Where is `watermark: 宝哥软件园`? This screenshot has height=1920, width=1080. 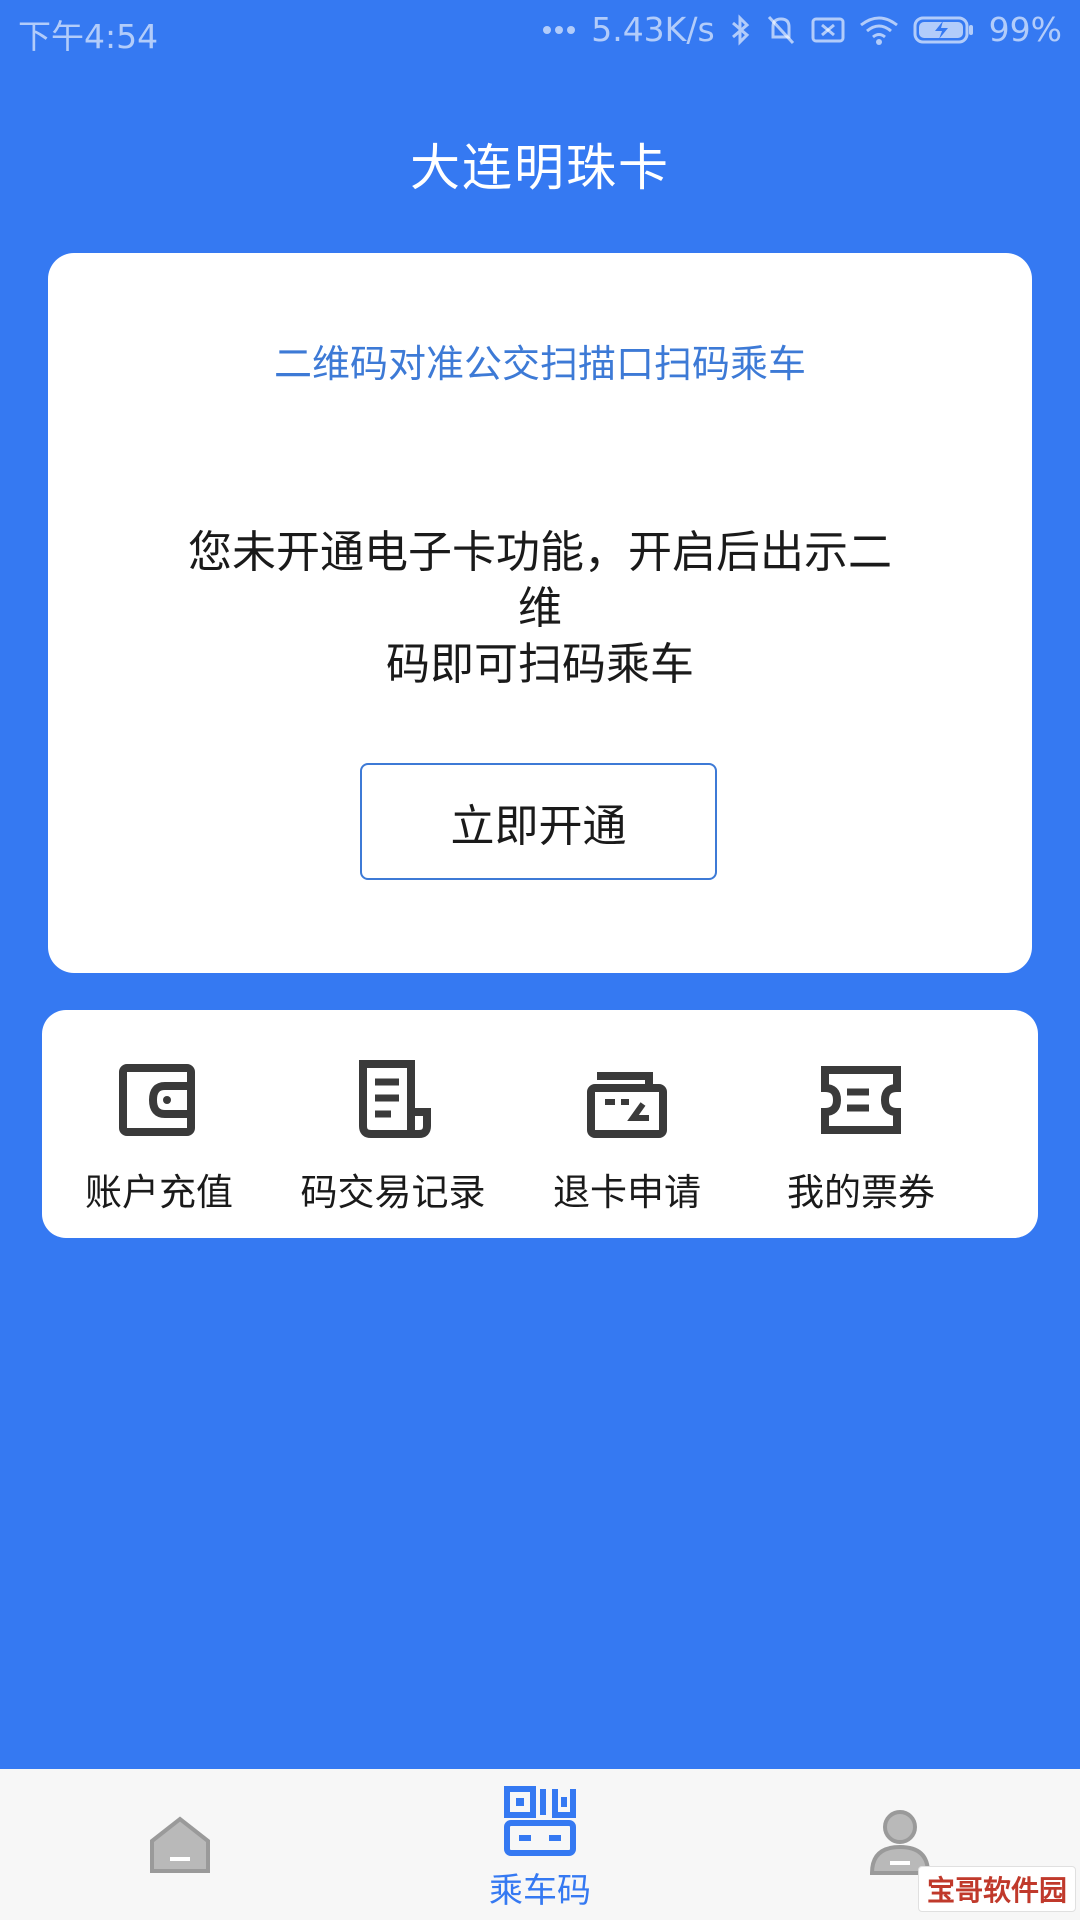 watermark: 宝哥软件园 is located at coordinates (996, 1889).